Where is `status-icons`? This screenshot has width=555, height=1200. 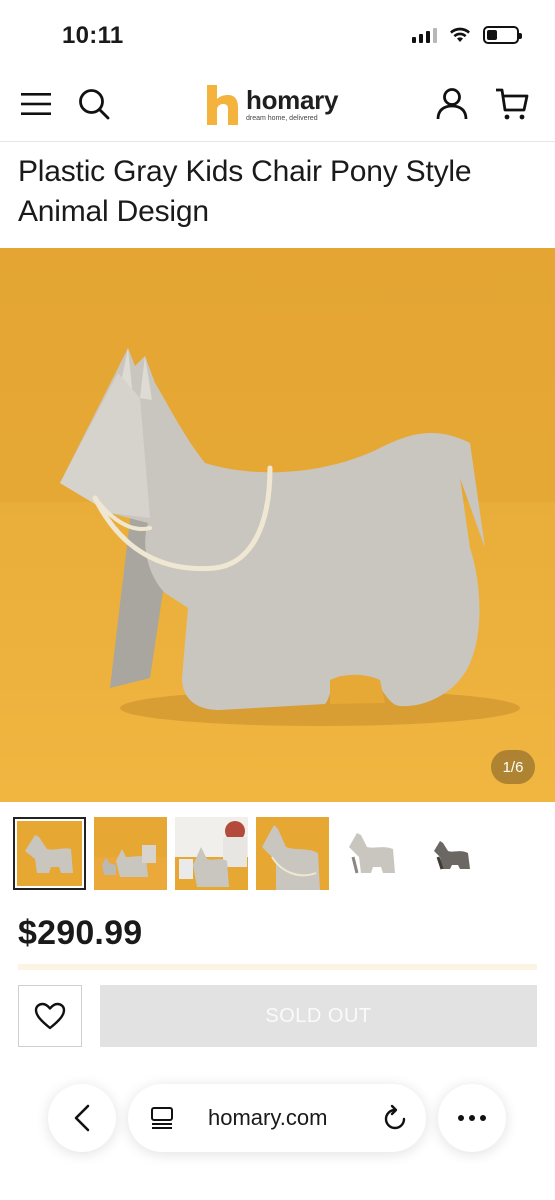 status-icons is located at coordinates (467, 35).